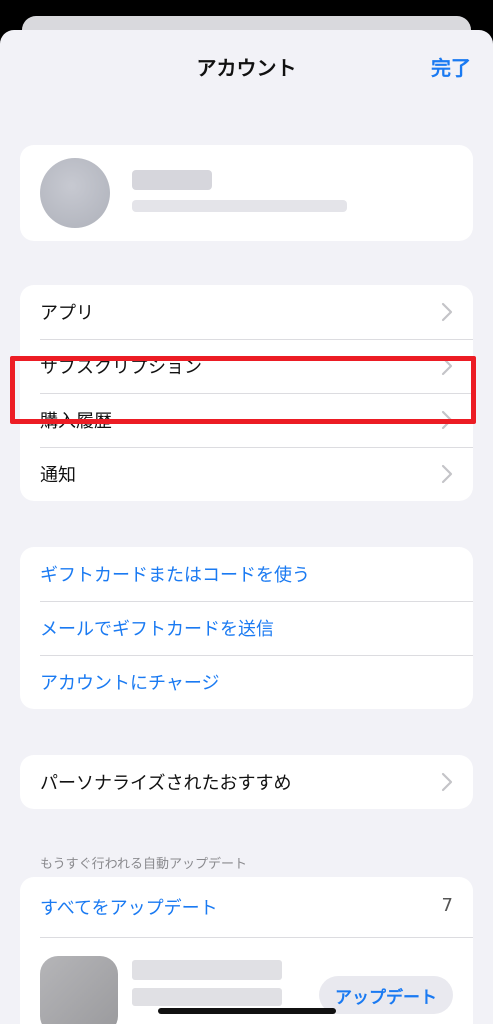 This screenshot has height=1024, width=493. I want to click on page-title: アカウント, so click(246, 68).